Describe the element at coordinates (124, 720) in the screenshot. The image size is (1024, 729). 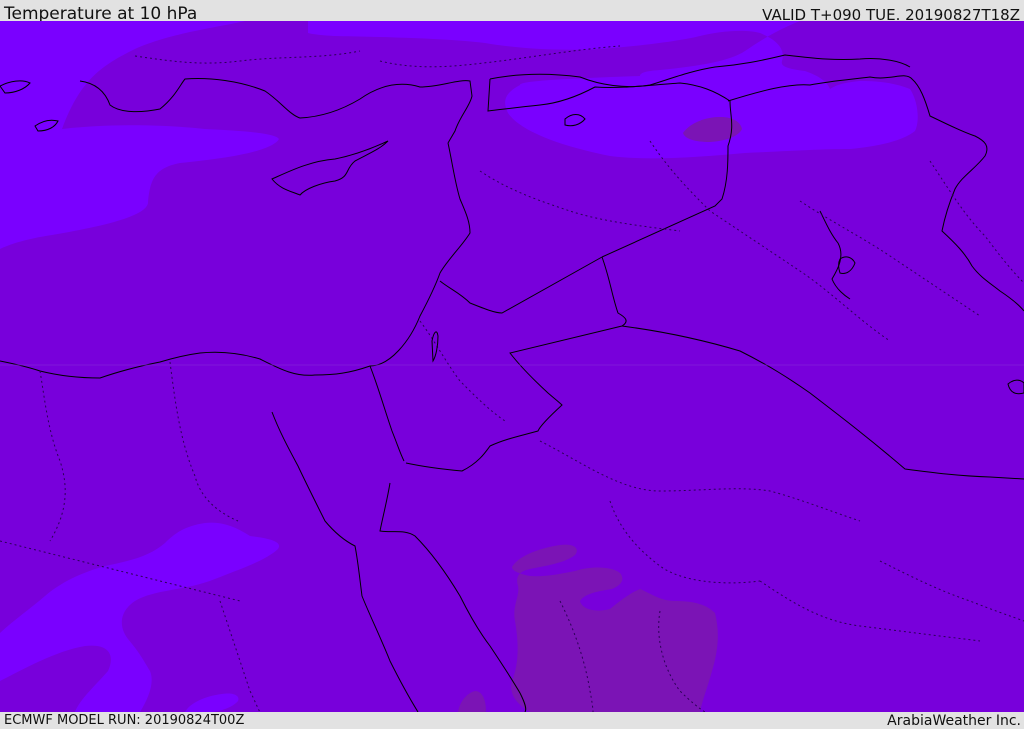
I see `model-run-label: ECMWF MODEL RUN: 20190824T00Z` at that location.